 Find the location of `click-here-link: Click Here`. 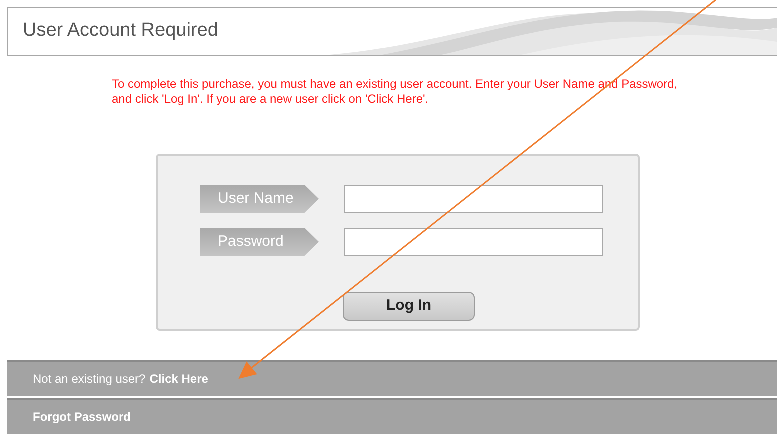

click-here-link: Click Here is located at coordinates (179, 379).